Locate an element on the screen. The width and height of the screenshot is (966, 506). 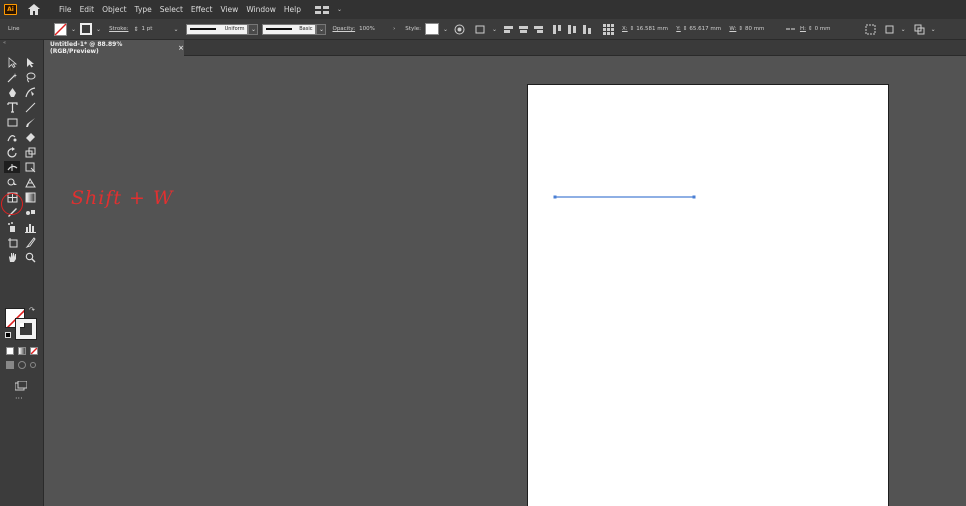
swap-colors-icon: ↷ is located at coordinates (32, 310).